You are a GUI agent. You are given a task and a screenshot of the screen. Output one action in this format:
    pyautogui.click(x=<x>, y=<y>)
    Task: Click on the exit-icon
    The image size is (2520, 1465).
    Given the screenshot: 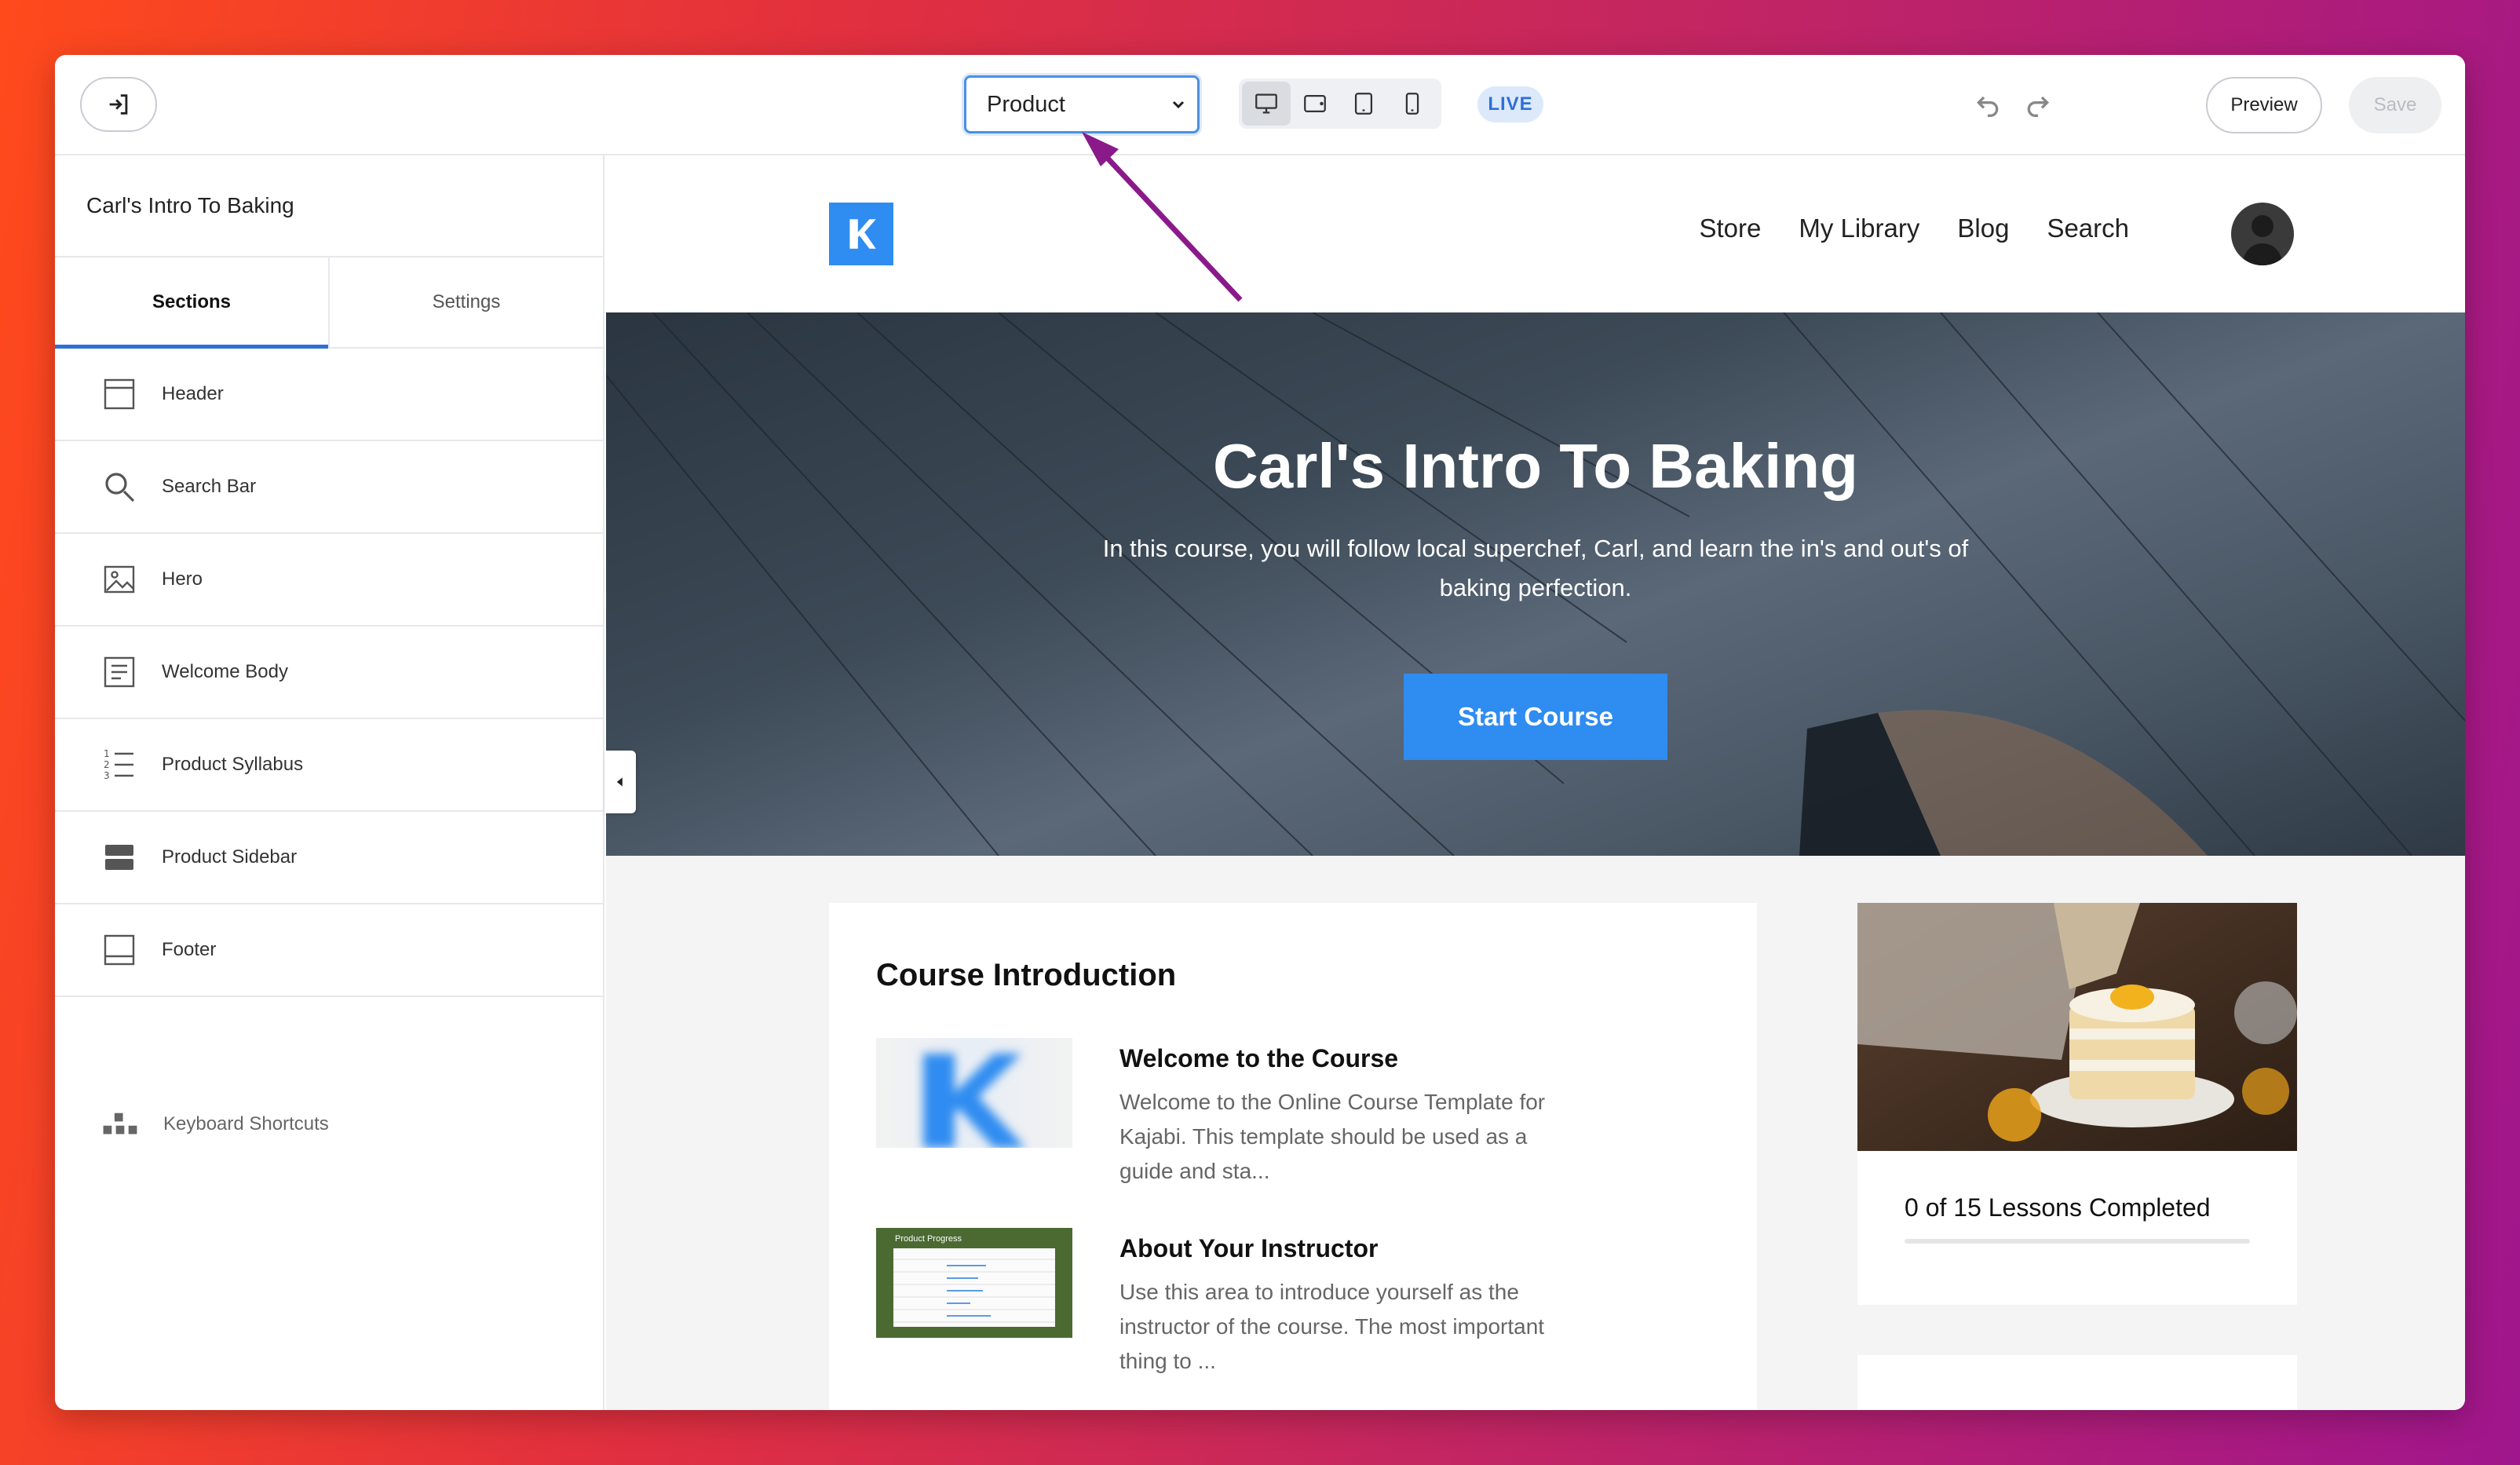 What is the action you would take?
    pyautogui.click(x=118, y=104)
    